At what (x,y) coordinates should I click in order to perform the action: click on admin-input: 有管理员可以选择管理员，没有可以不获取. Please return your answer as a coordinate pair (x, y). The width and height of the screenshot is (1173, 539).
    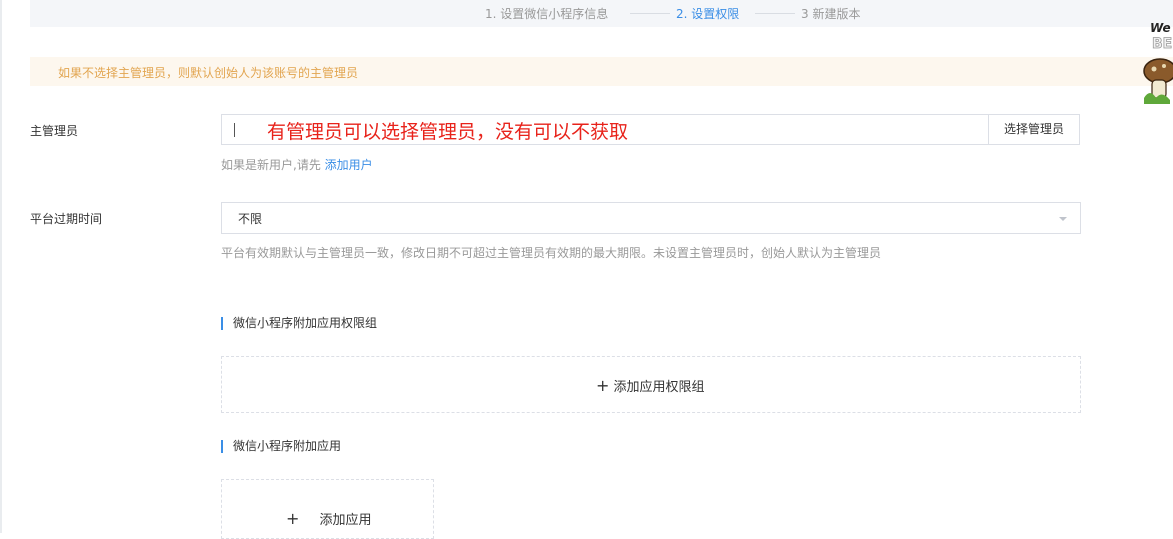
    Looking at the image, I should click on (605, 129).